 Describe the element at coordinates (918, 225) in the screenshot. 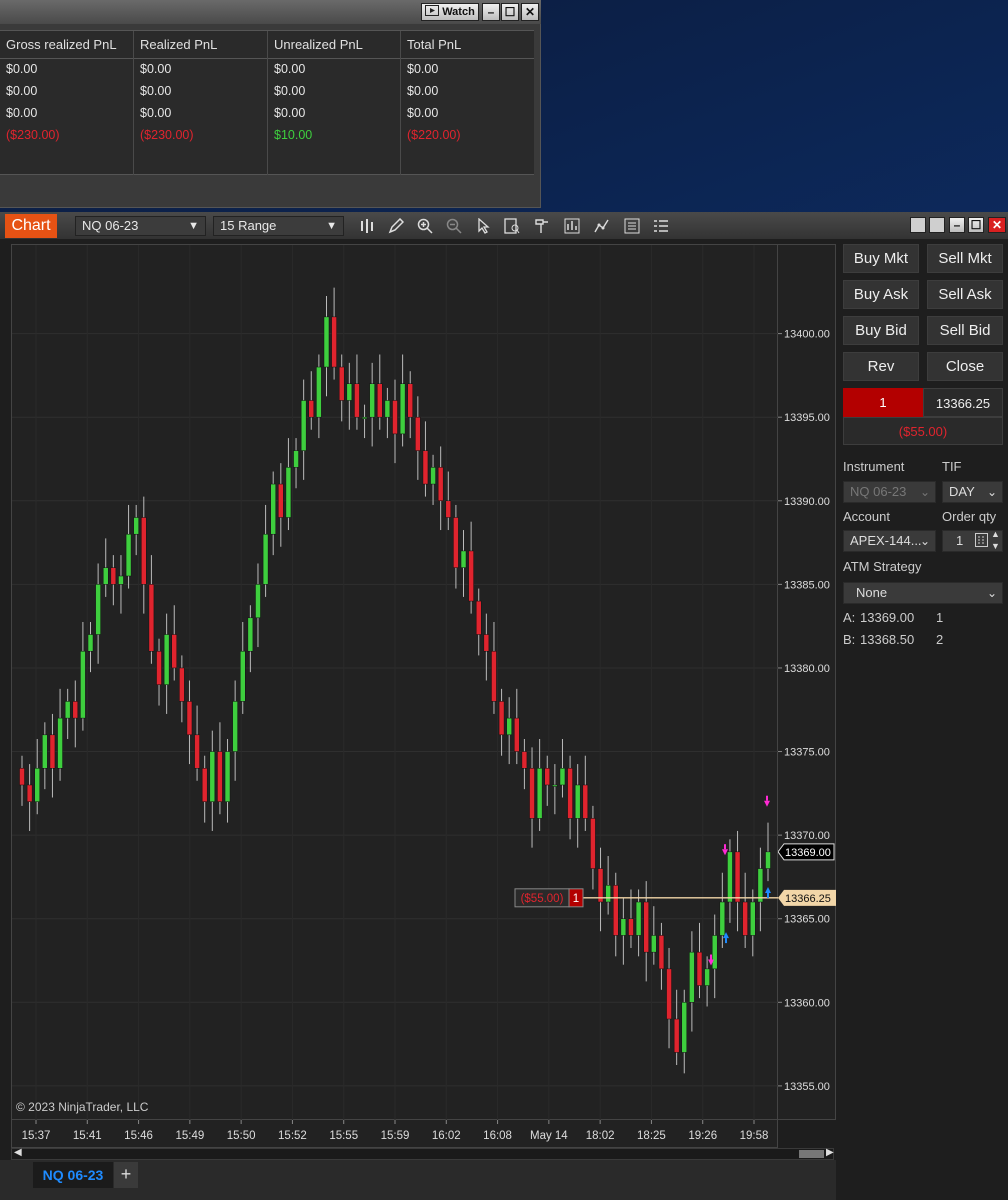

I see `workspace-icon` at that location.